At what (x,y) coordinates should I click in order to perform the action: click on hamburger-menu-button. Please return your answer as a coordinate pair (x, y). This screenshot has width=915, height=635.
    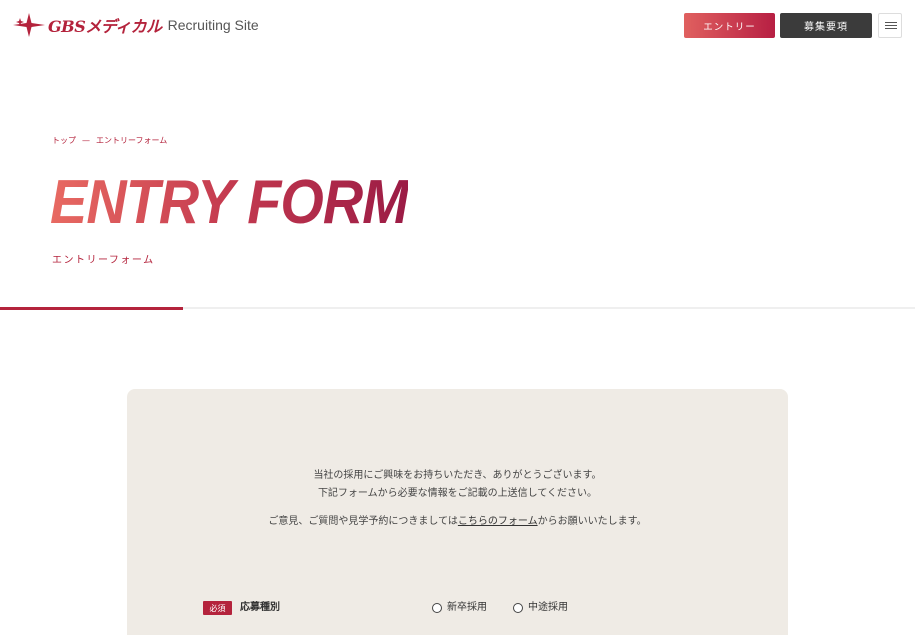
    Looking at the image, I should click on (890, 25).